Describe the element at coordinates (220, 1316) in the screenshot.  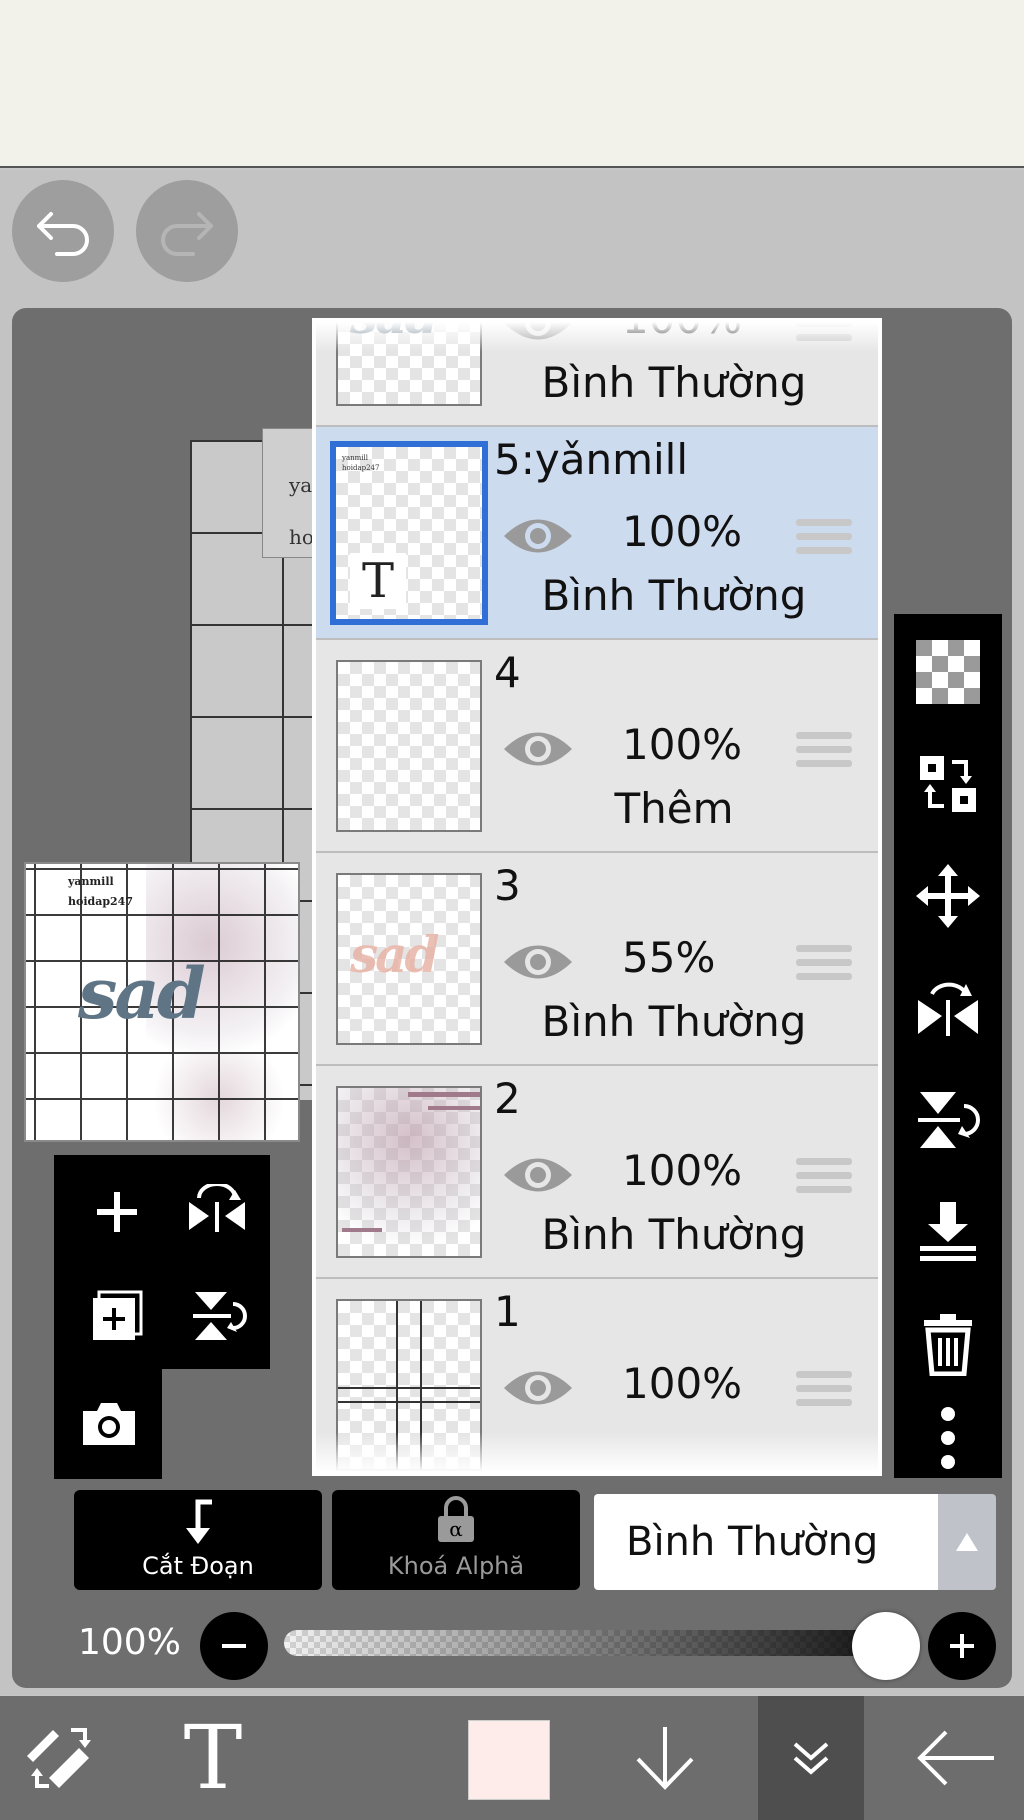
I see `flip-layer-vertical-icon` at that location.